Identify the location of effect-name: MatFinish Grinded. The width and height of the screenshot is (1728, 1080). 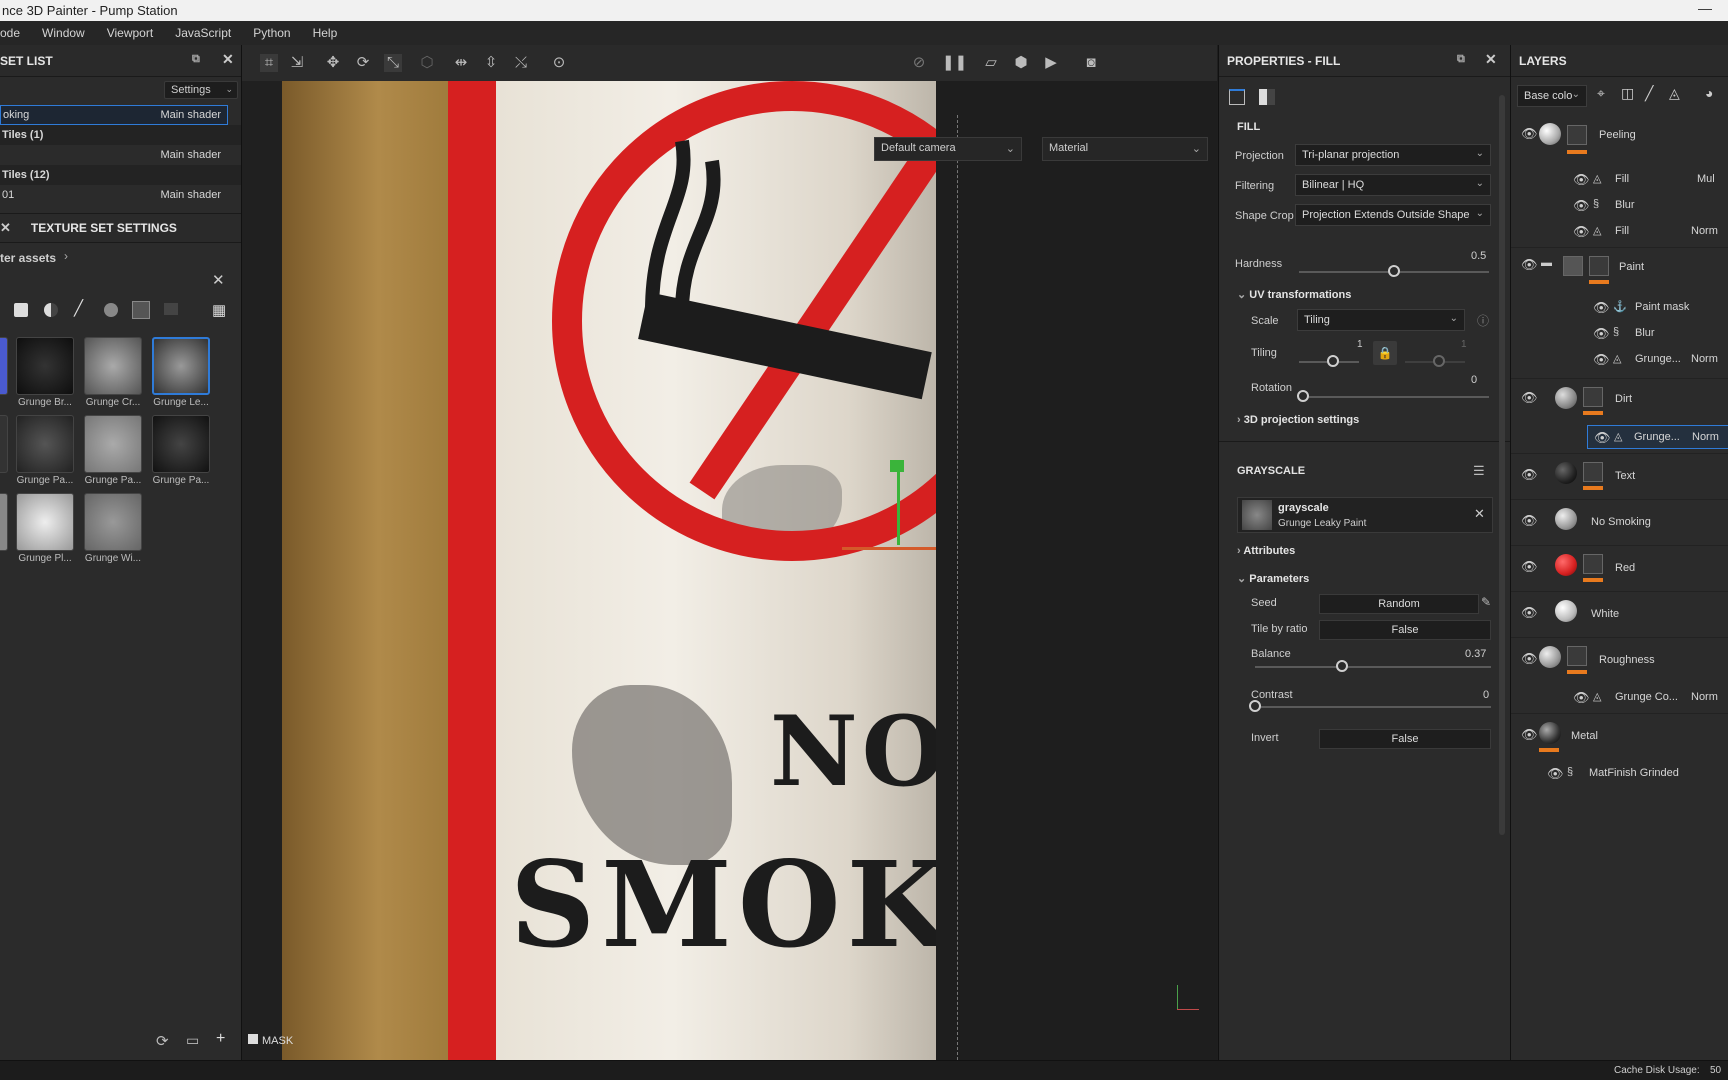
(1634, 773).